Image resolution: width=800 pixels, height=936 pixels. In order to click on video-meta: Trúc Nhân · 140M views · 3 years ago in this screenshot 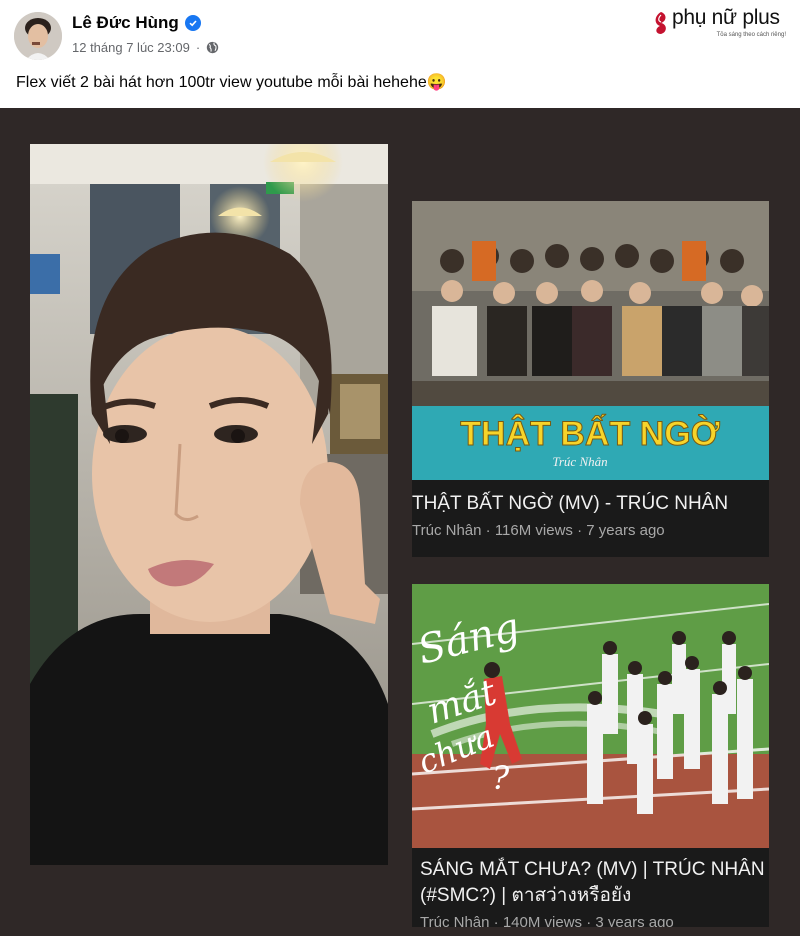, I will do `click(547, 920)`.